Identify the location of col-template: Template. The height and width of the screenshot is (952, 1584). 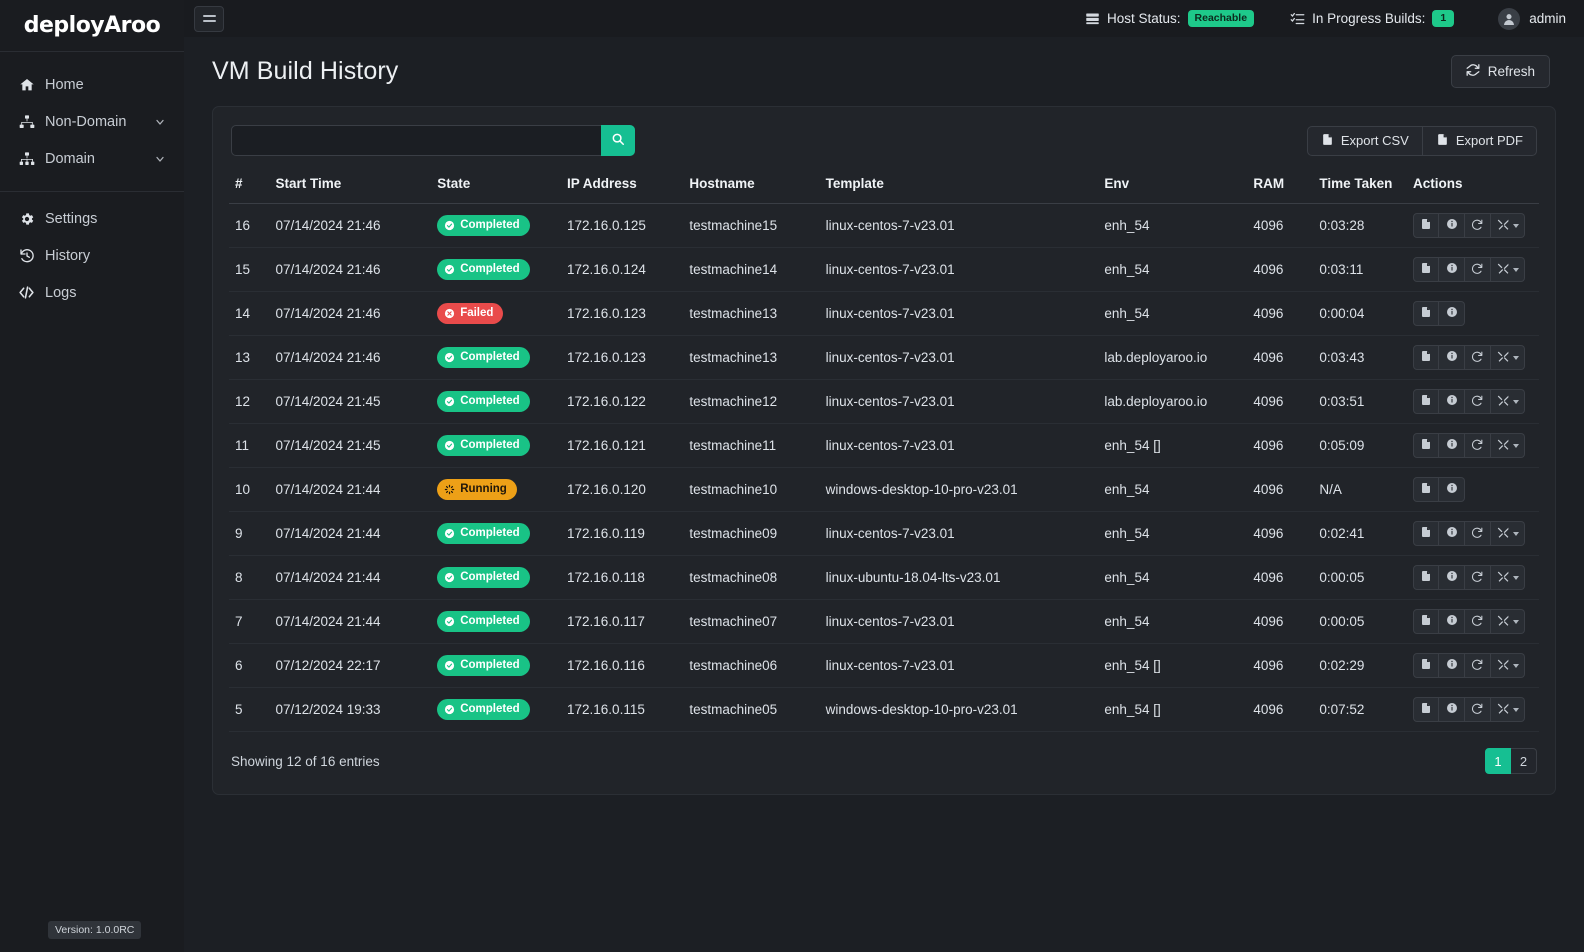
(959, 187).